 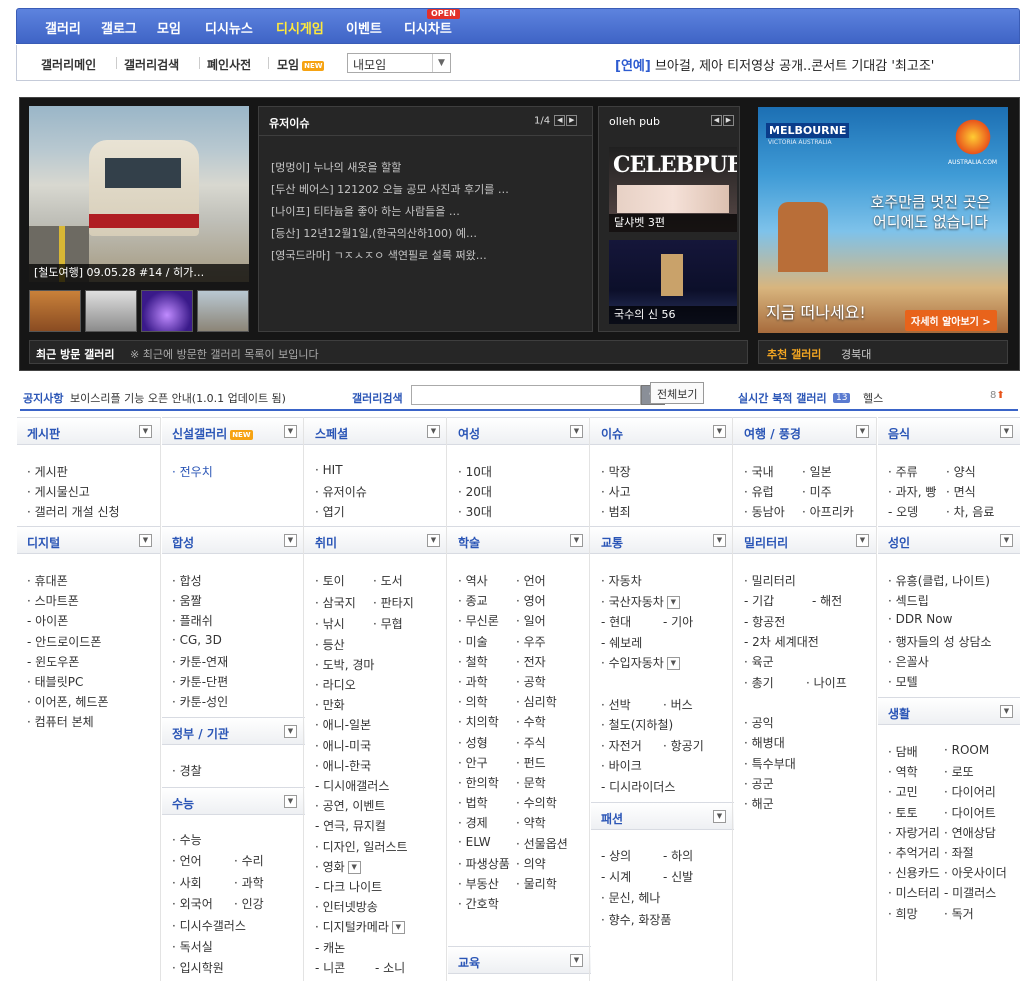 What do you see at coordinates (940, 641) in the screenshot?
I see `category-item: · 행자들의 성 상담소` at bounding box center [940, 641].